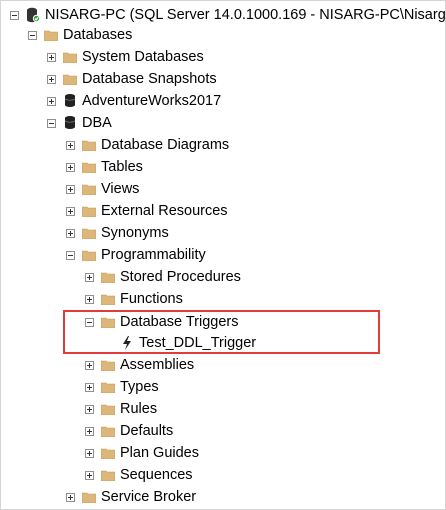 The height and width of the screenshot is (510, 446). Describe the element at coordinates (156, 475) in the screenshot. I see `tree-node-label: Sequences` at that location.